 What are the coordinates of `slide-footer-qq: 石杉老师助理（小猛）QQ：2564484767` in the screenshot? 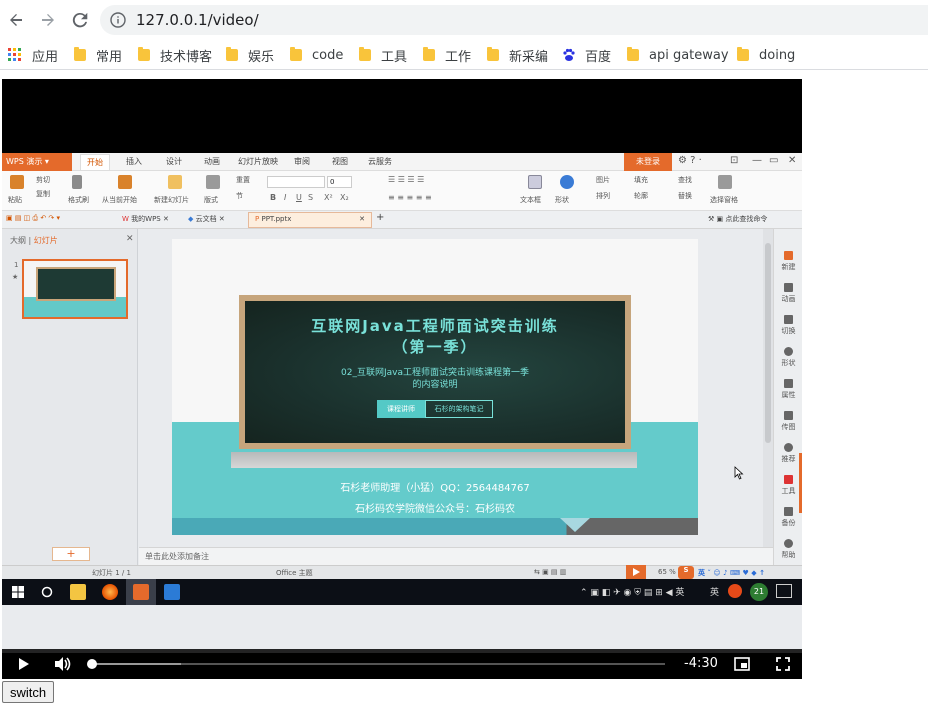 It's located at (435, 488).